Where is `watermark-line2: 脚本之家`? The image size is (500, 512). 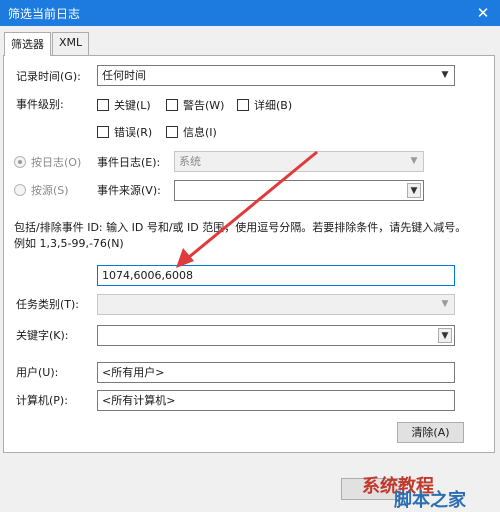
watermark-line2: 脚本之家 is located at coordinates (430, 500).